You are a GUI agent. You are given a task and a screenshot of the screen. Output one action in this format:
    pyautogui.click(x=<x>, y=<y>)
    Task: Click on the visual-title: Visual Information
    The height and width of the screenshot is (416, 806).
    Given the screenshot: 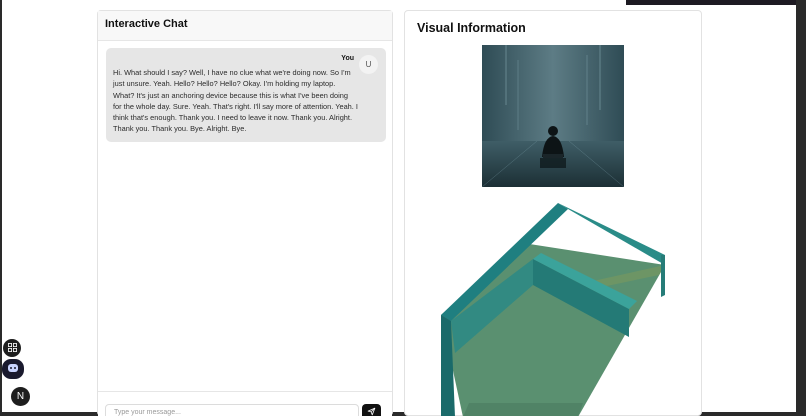 What is the action you would take?
    pyautogui.click(x=471, y=28)
    